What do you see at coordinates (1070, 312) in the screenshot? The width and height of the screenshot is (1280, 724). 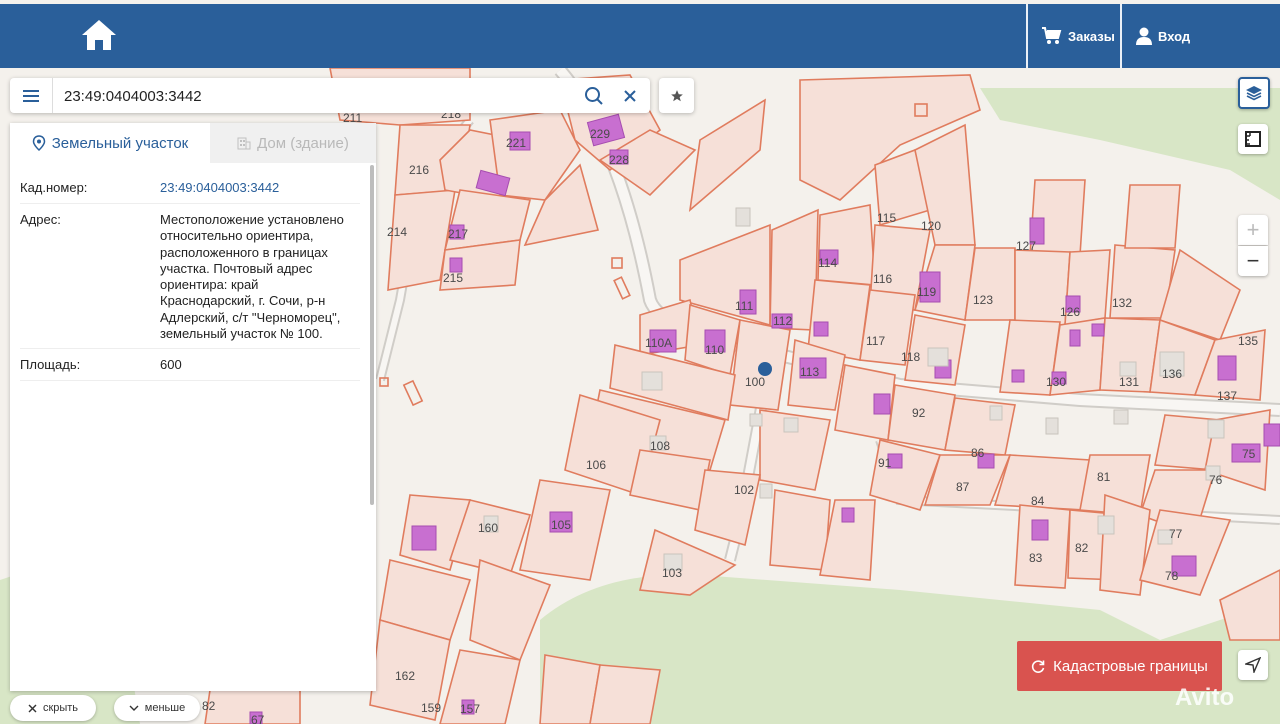 I see `parcel-number-label: 126` at bounding box center [1070, 312].